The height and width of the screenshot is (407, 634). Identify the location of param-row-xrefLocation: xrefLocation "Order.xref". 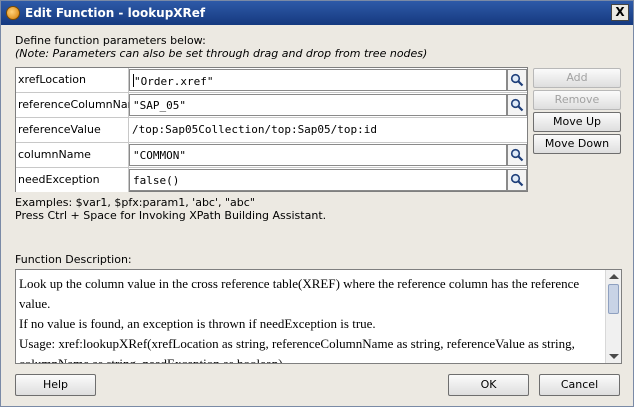
(271, 80).